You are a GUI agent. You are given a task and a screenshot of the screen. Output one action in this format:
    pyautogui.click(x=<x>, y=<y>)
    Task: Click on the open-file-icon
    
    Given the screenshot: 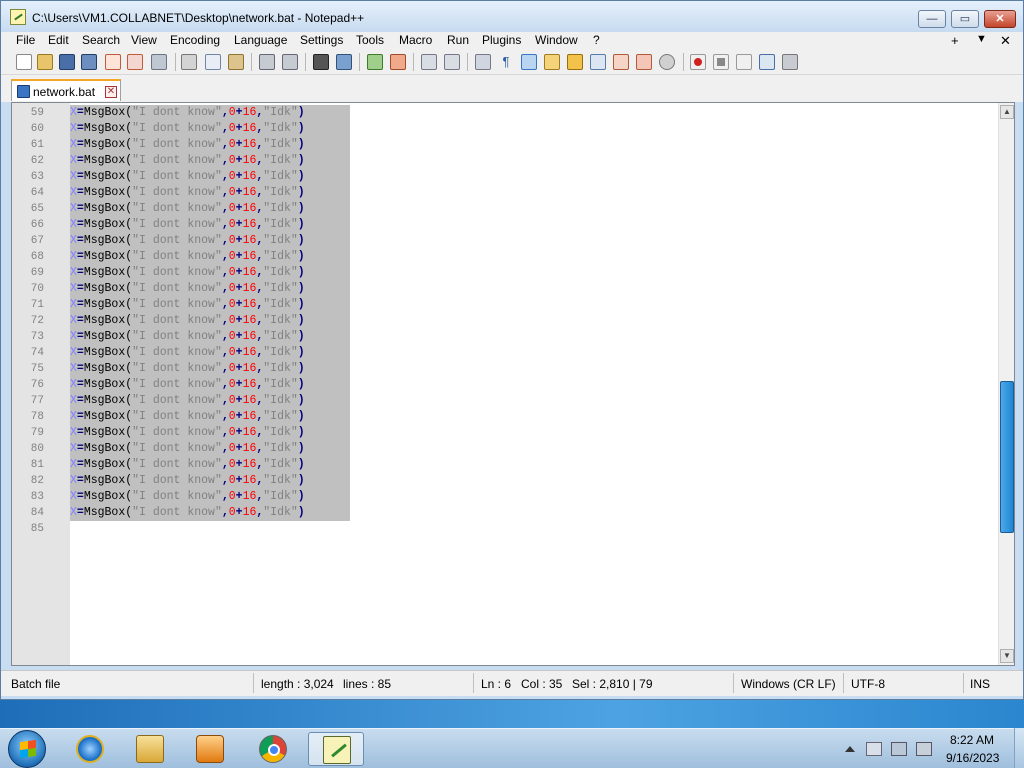 What is the action you would take?
    pyautogui.click(x=45, y=62)
    